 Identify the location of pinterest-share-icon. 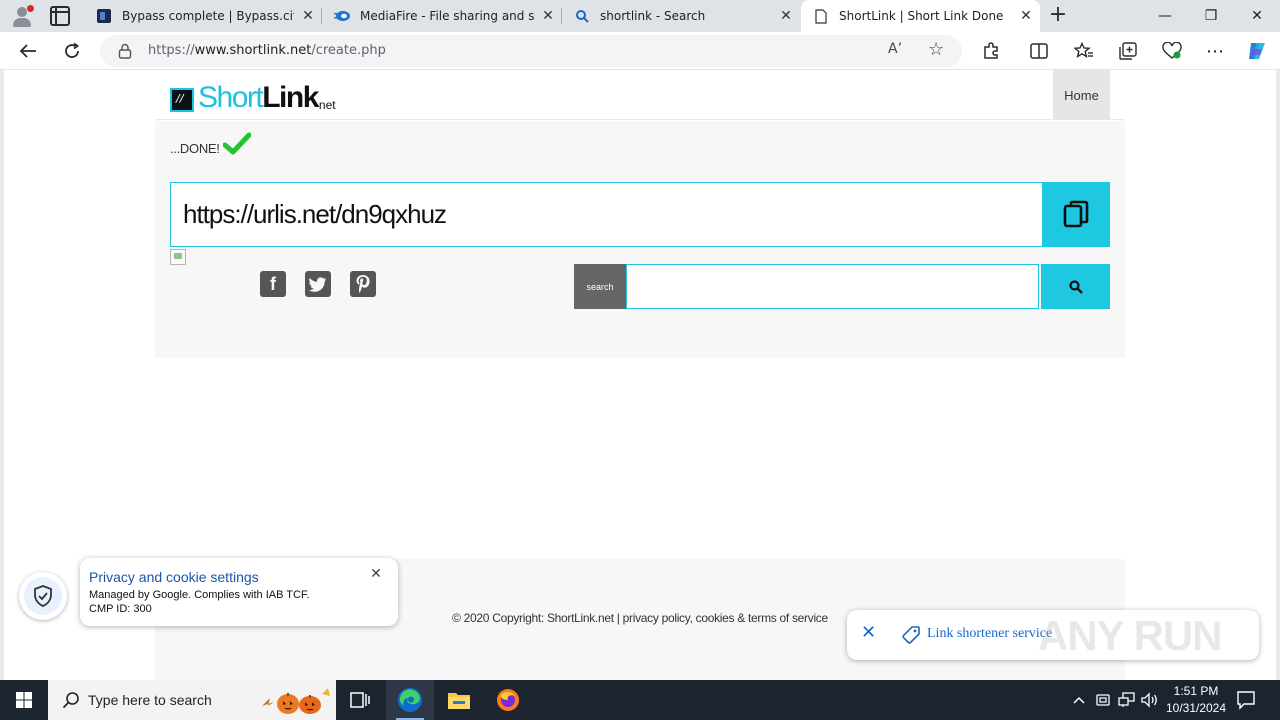
(363, 284).